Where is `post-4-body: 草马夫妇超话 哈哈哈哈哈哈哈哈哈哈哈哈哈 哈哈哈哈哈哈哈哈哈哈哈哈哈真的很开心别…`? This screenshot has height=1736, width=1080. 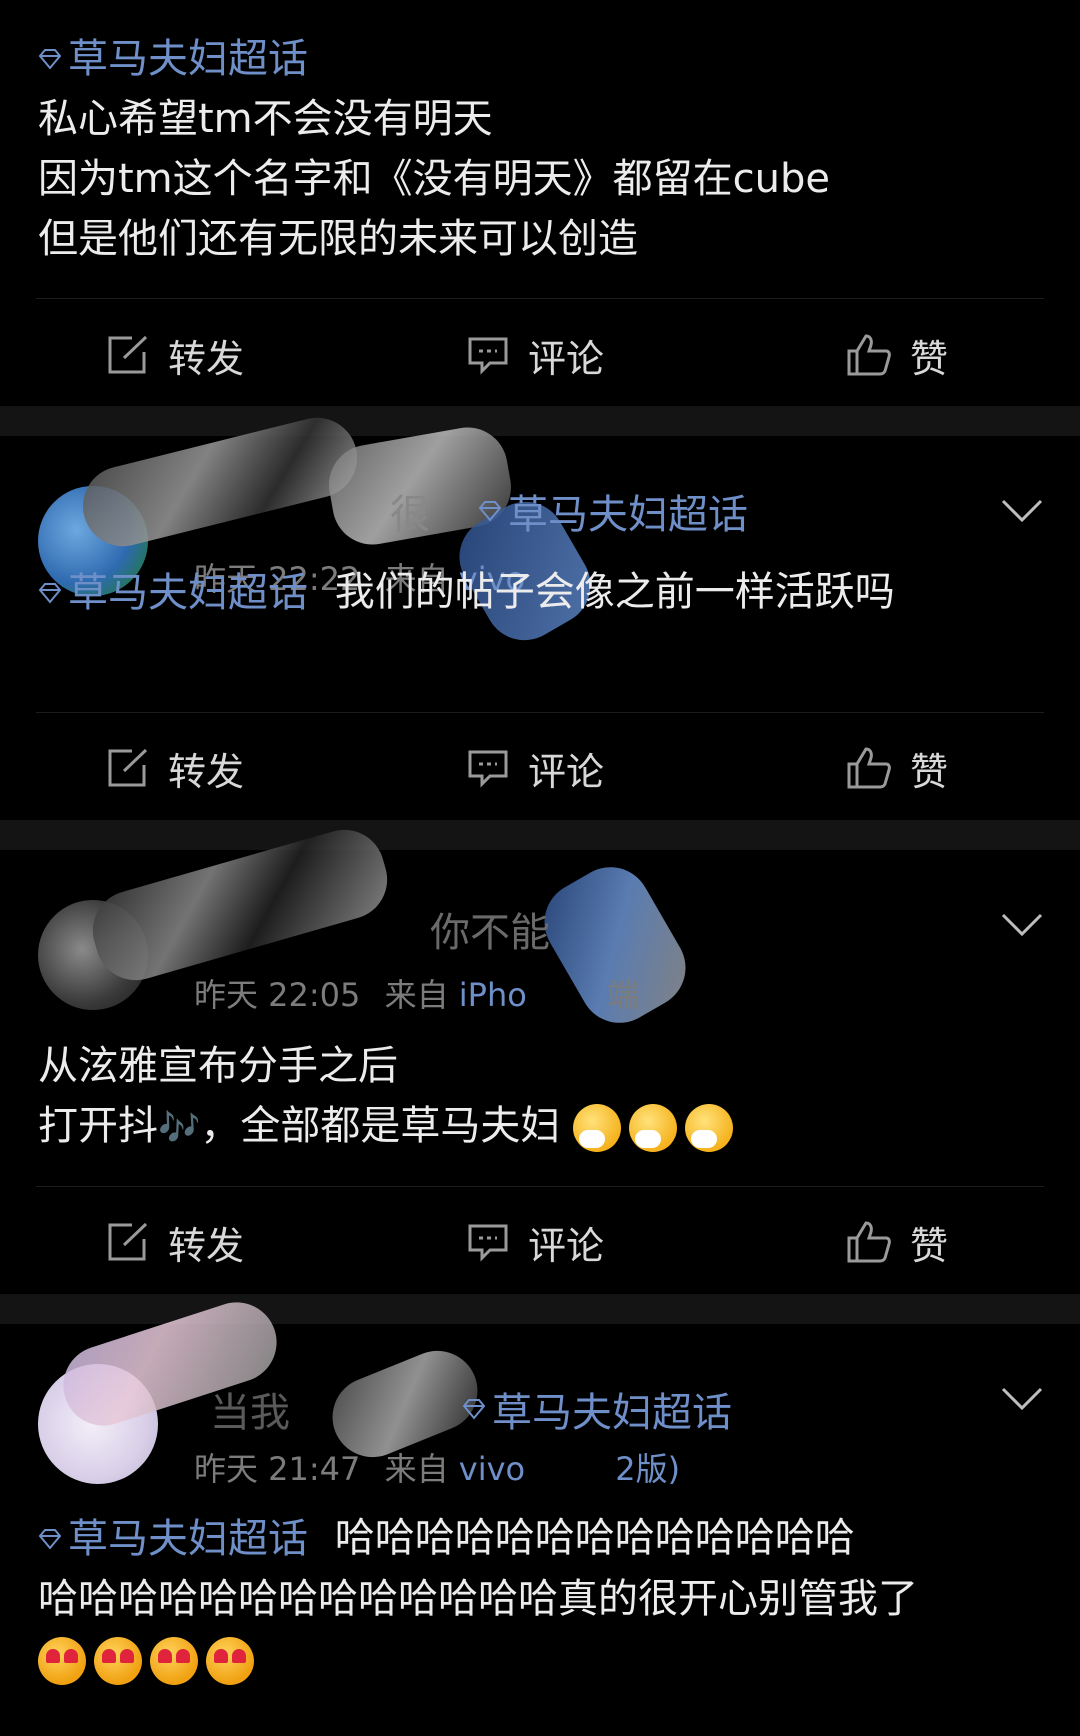
post-4-body: 草马夫妇超话 哈哈哈哈哈哈哈哈哈哈哈哈哈 哈哈哈哈哈哈哈哈哈哈哈哈哈真的很开心别… is located at coordinates (540, 1598).